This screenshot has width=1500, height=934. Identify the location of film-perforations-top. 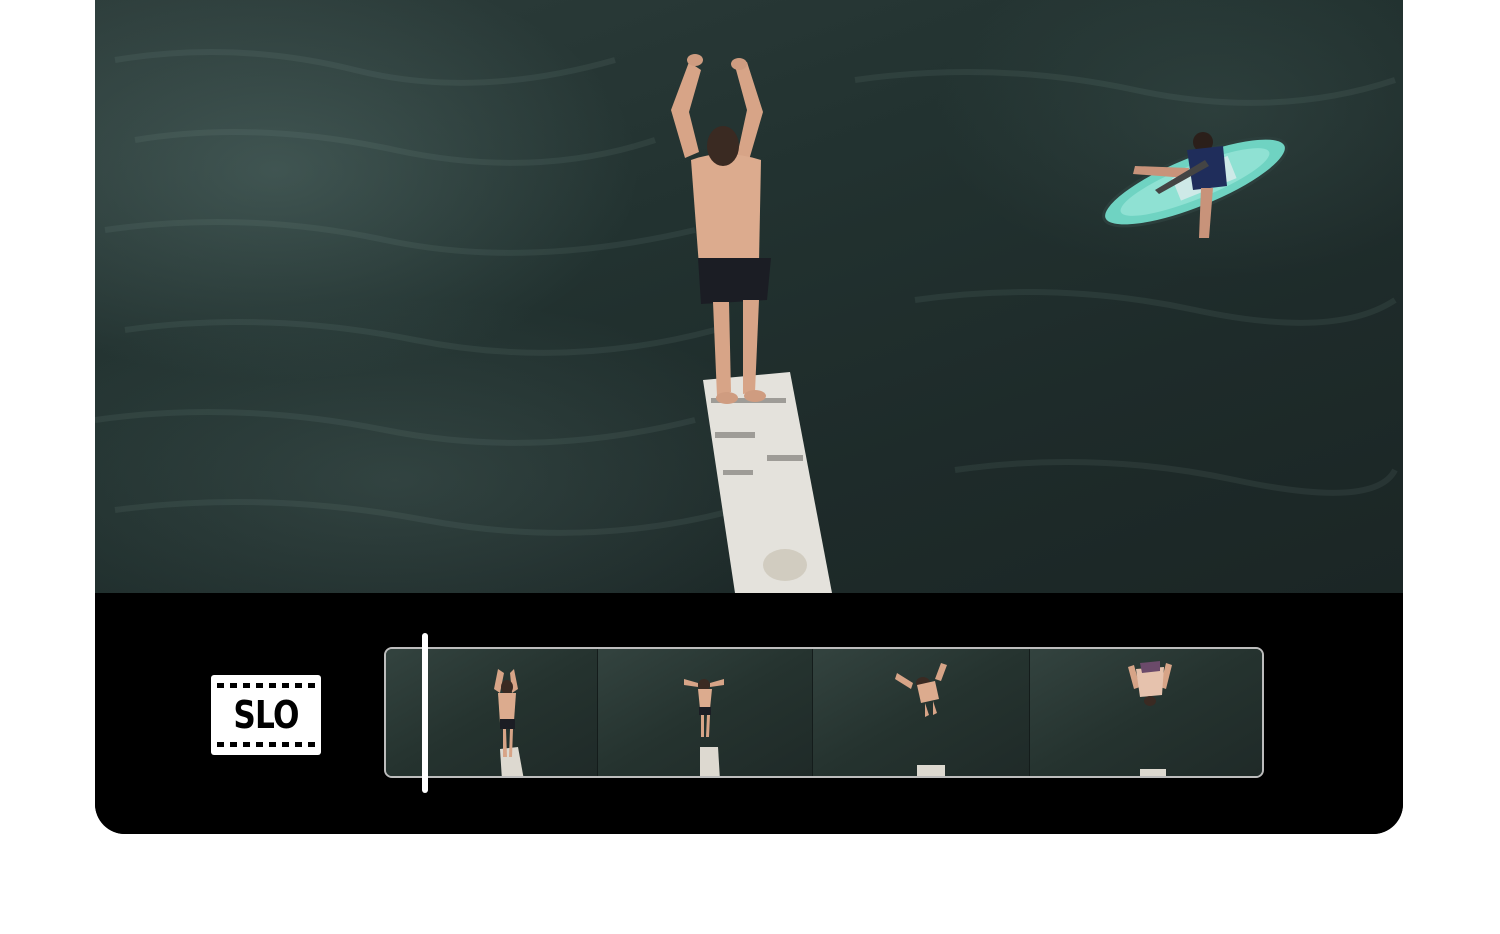
(266, 685).